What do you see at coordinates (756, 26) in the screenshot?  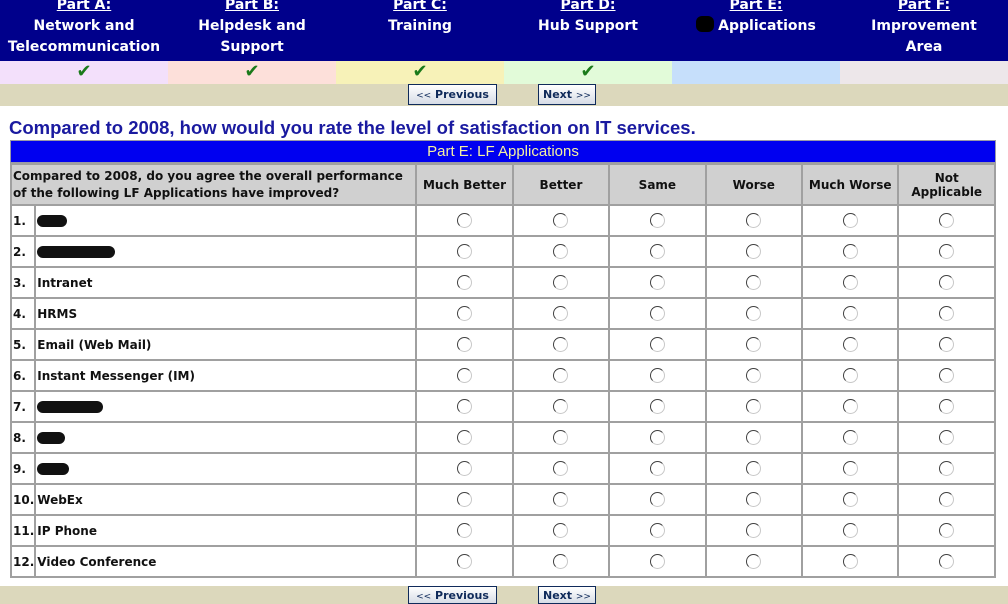 I see `nav-part-title: Applications` at bounding box center [756, 26].